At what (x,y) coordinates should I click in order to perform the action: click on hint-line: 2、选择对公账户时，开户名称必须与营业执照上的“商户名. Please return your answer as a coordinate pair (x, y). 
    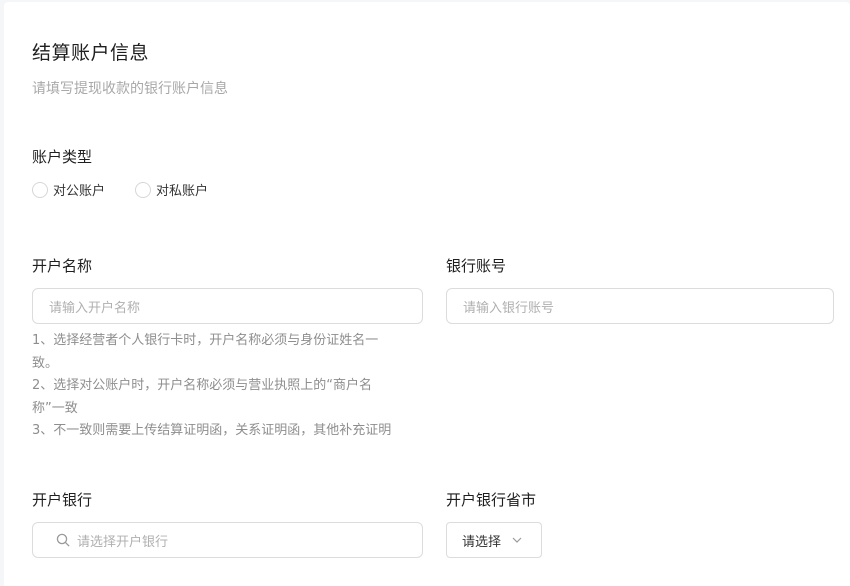
    Looking at the image, I should click on (202, 385).